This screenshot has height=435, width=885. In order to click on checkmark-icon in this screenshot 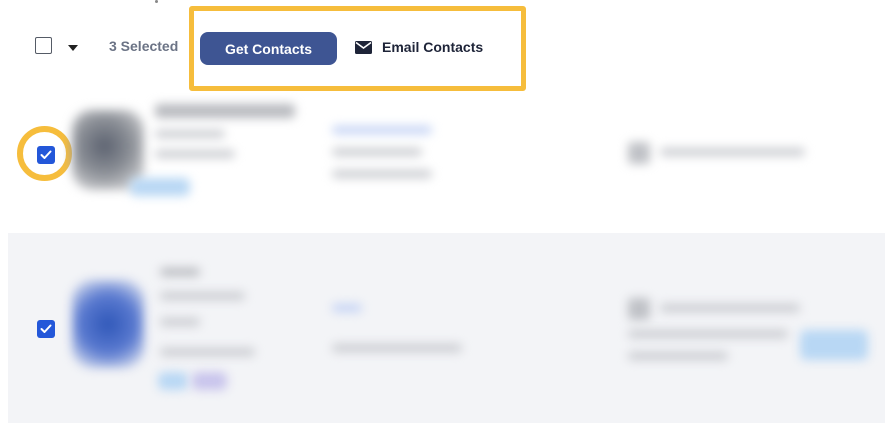, I will do `click(46, 328)`.